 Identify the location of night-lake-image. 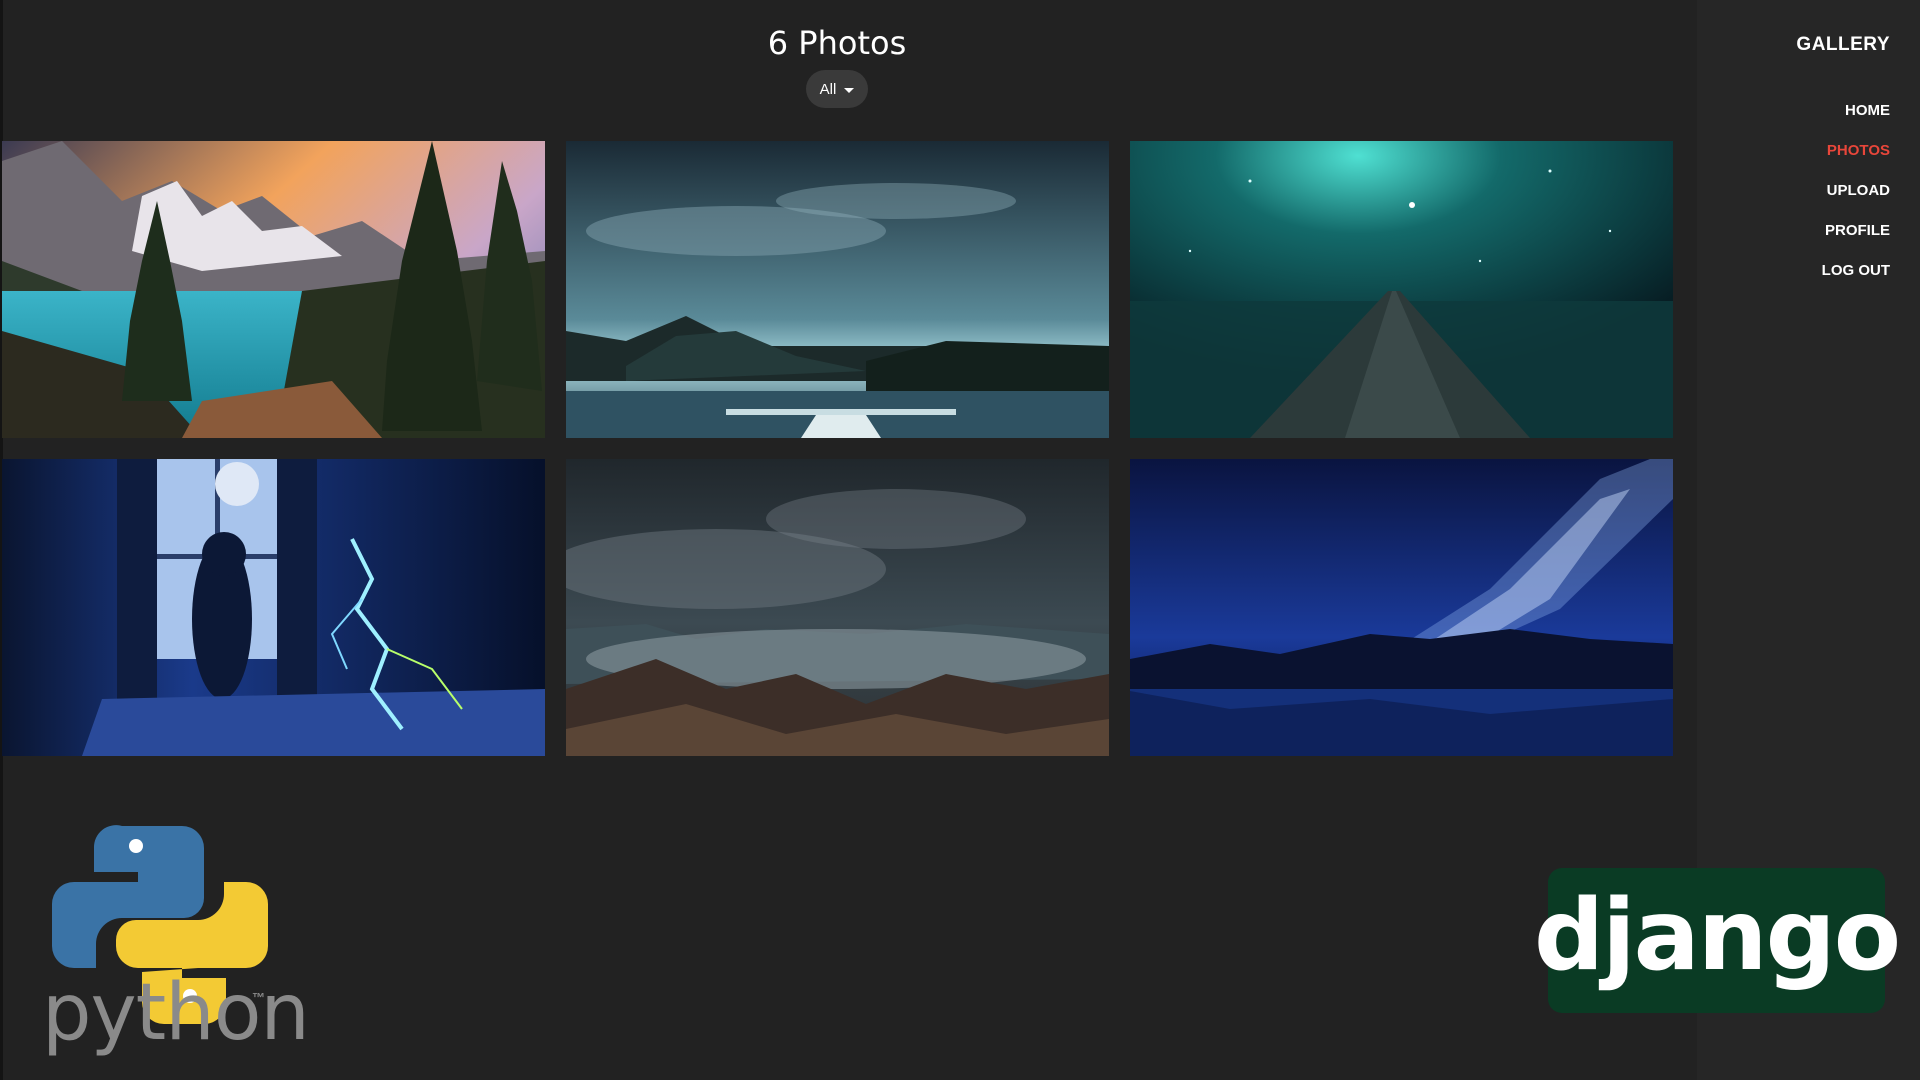
(837, 289).